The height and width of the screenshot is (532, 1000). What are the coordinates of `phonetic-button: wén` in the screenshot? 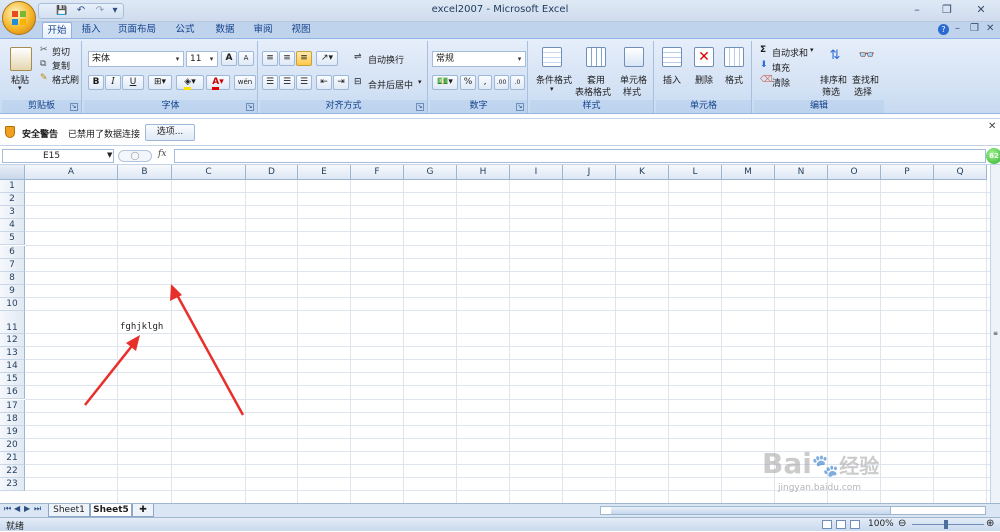 It's located at (245, 82).